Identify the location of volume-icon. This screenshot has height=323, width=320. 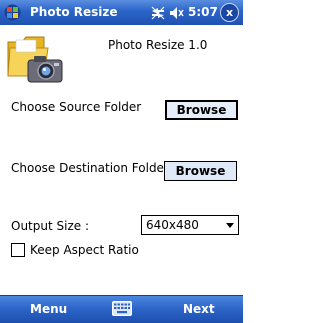
(177, 13).